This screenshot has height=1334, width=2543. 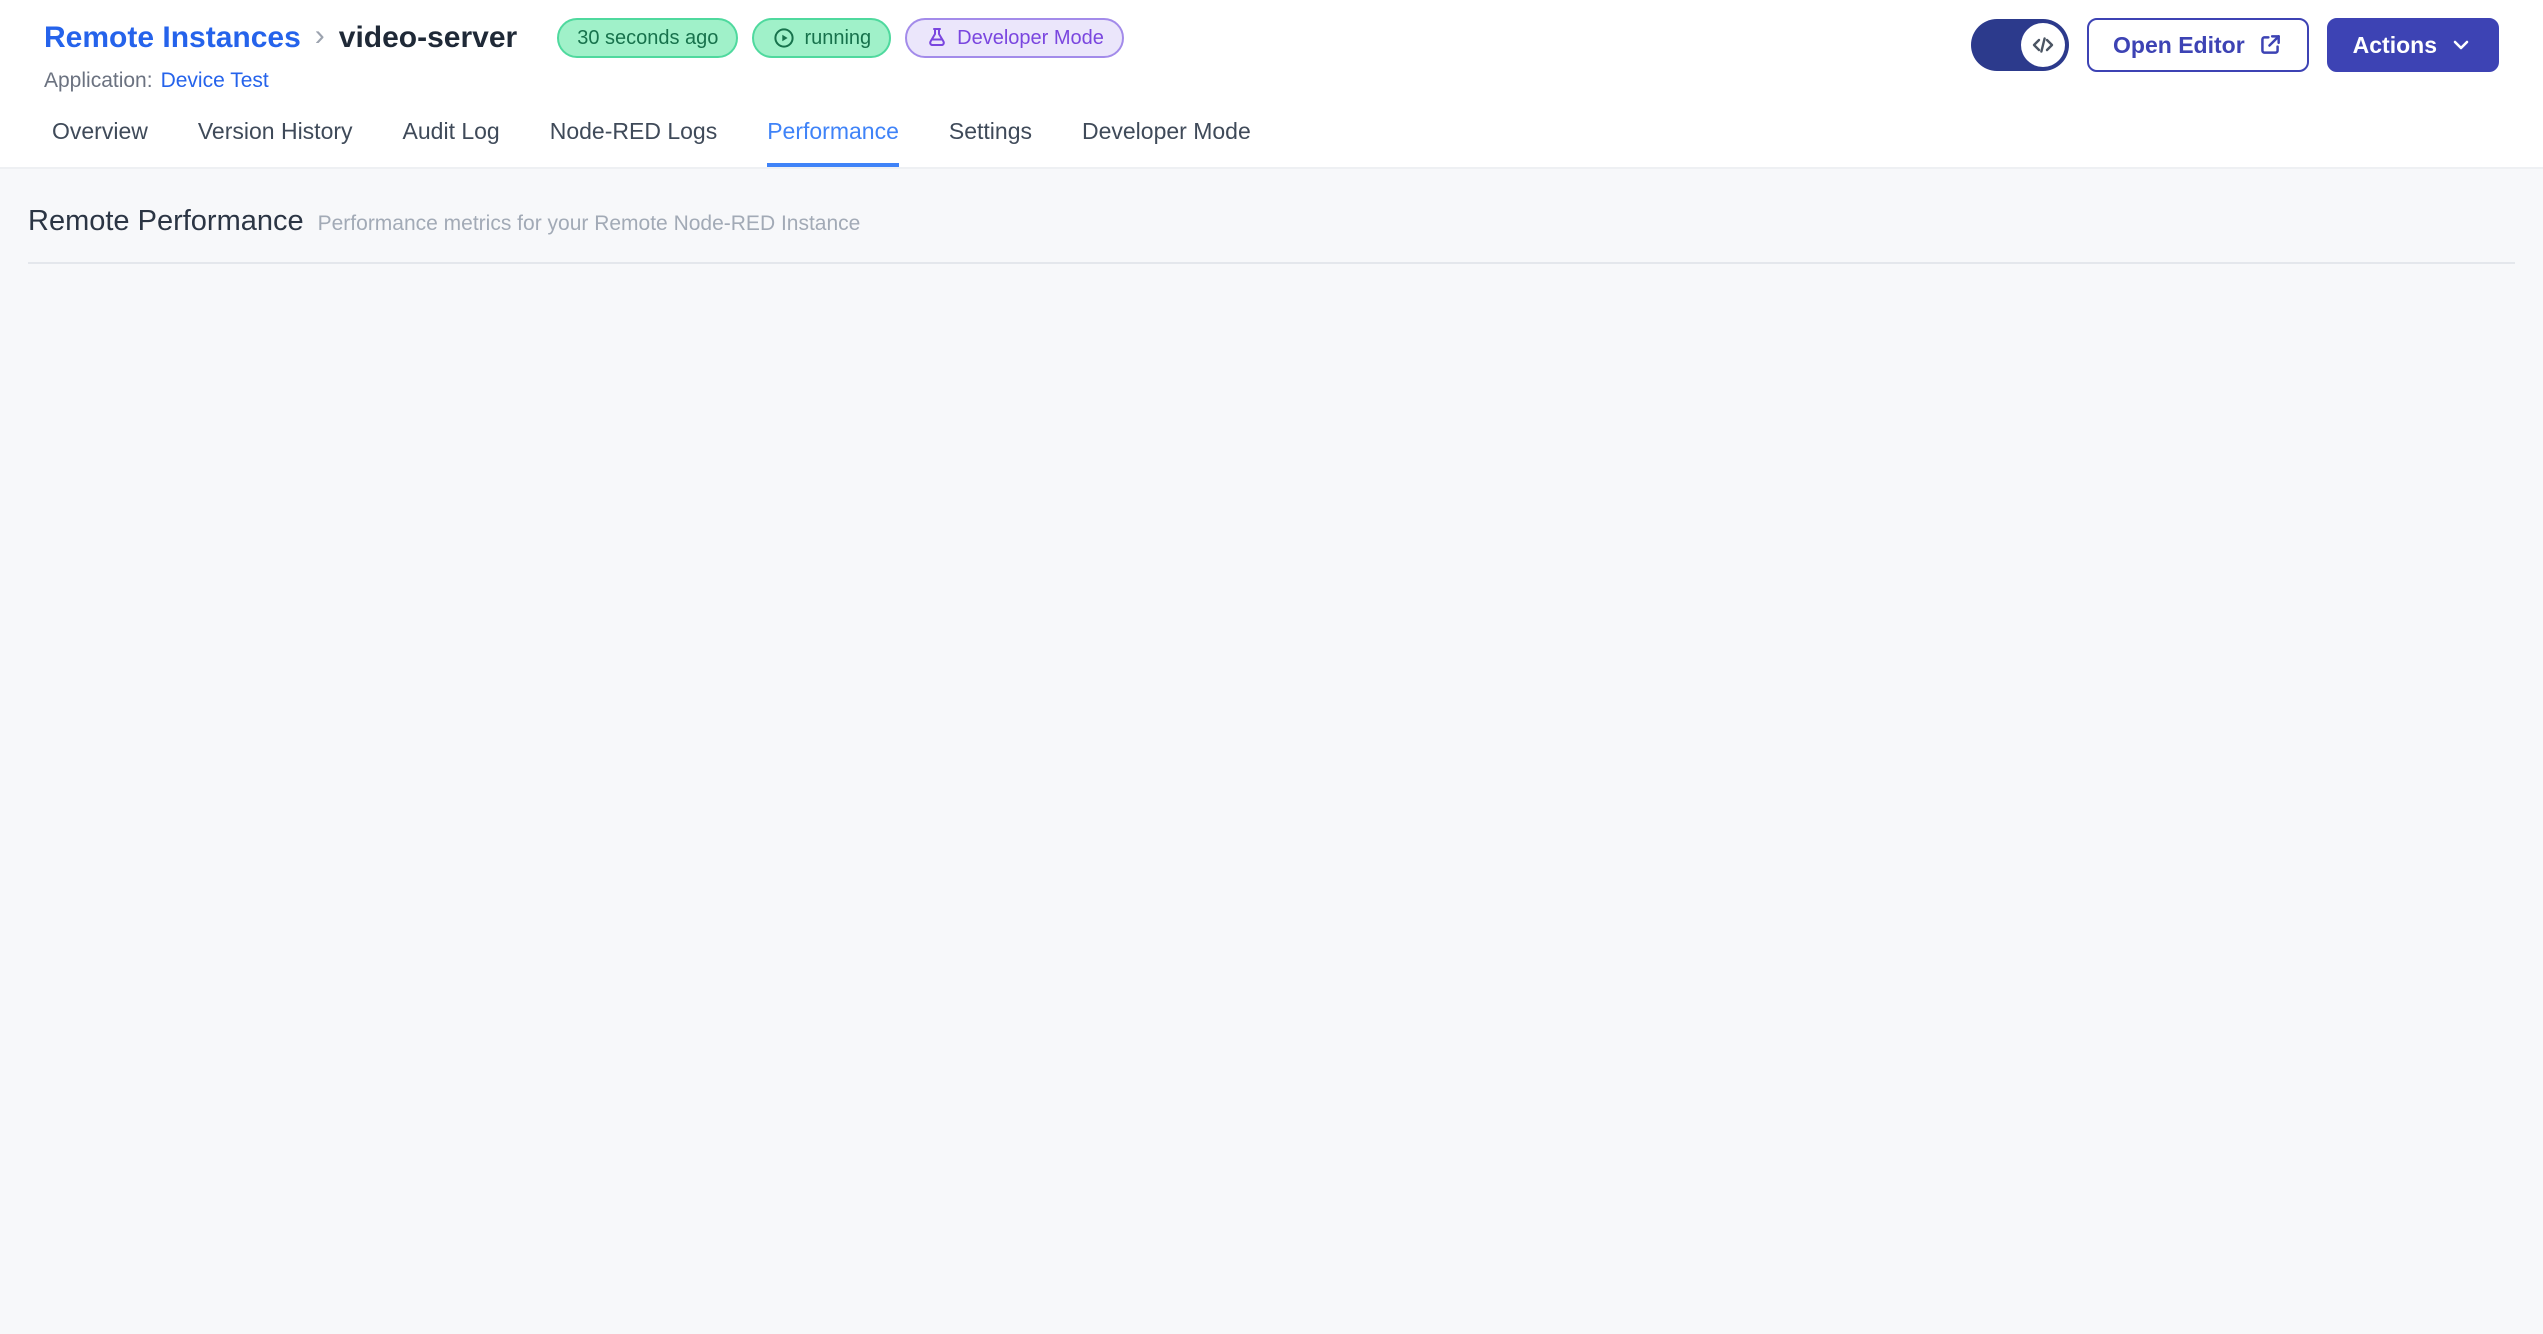 What do you see at coordinates (1166, 142) in the screenshot?
I see `tab-developer-mode: Developer Mode` at bounding box center [1166, 142].